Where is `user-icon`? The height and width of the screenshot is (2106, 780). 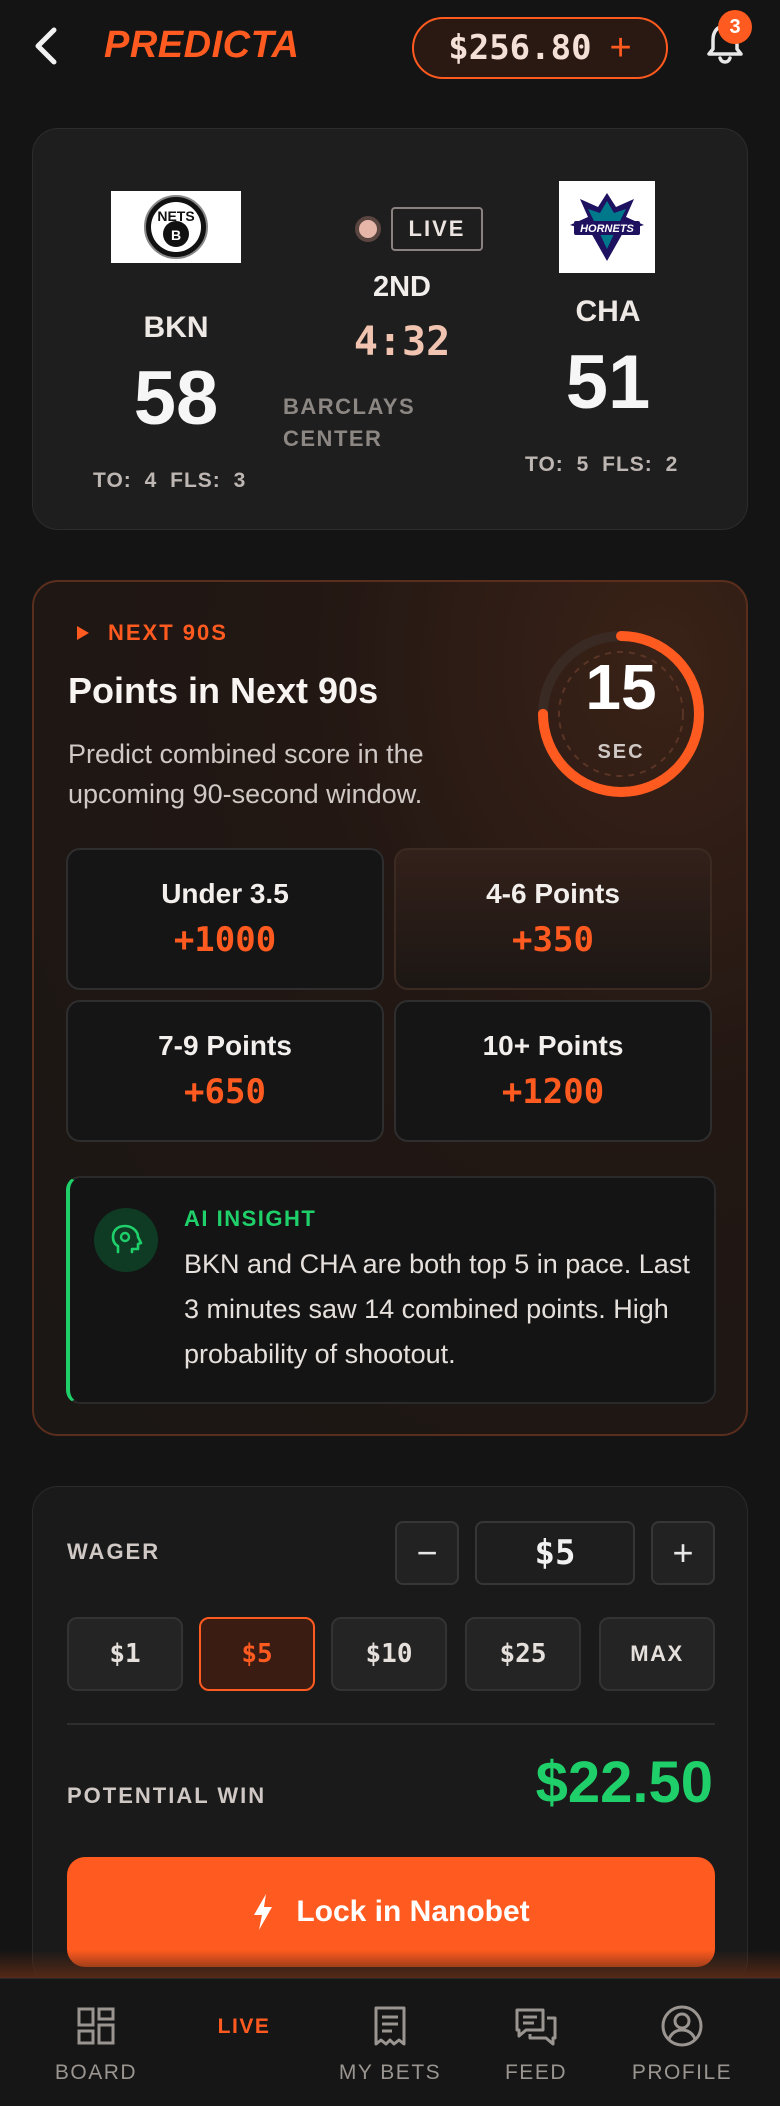
user-icon is located at coordinates (682, 2026).